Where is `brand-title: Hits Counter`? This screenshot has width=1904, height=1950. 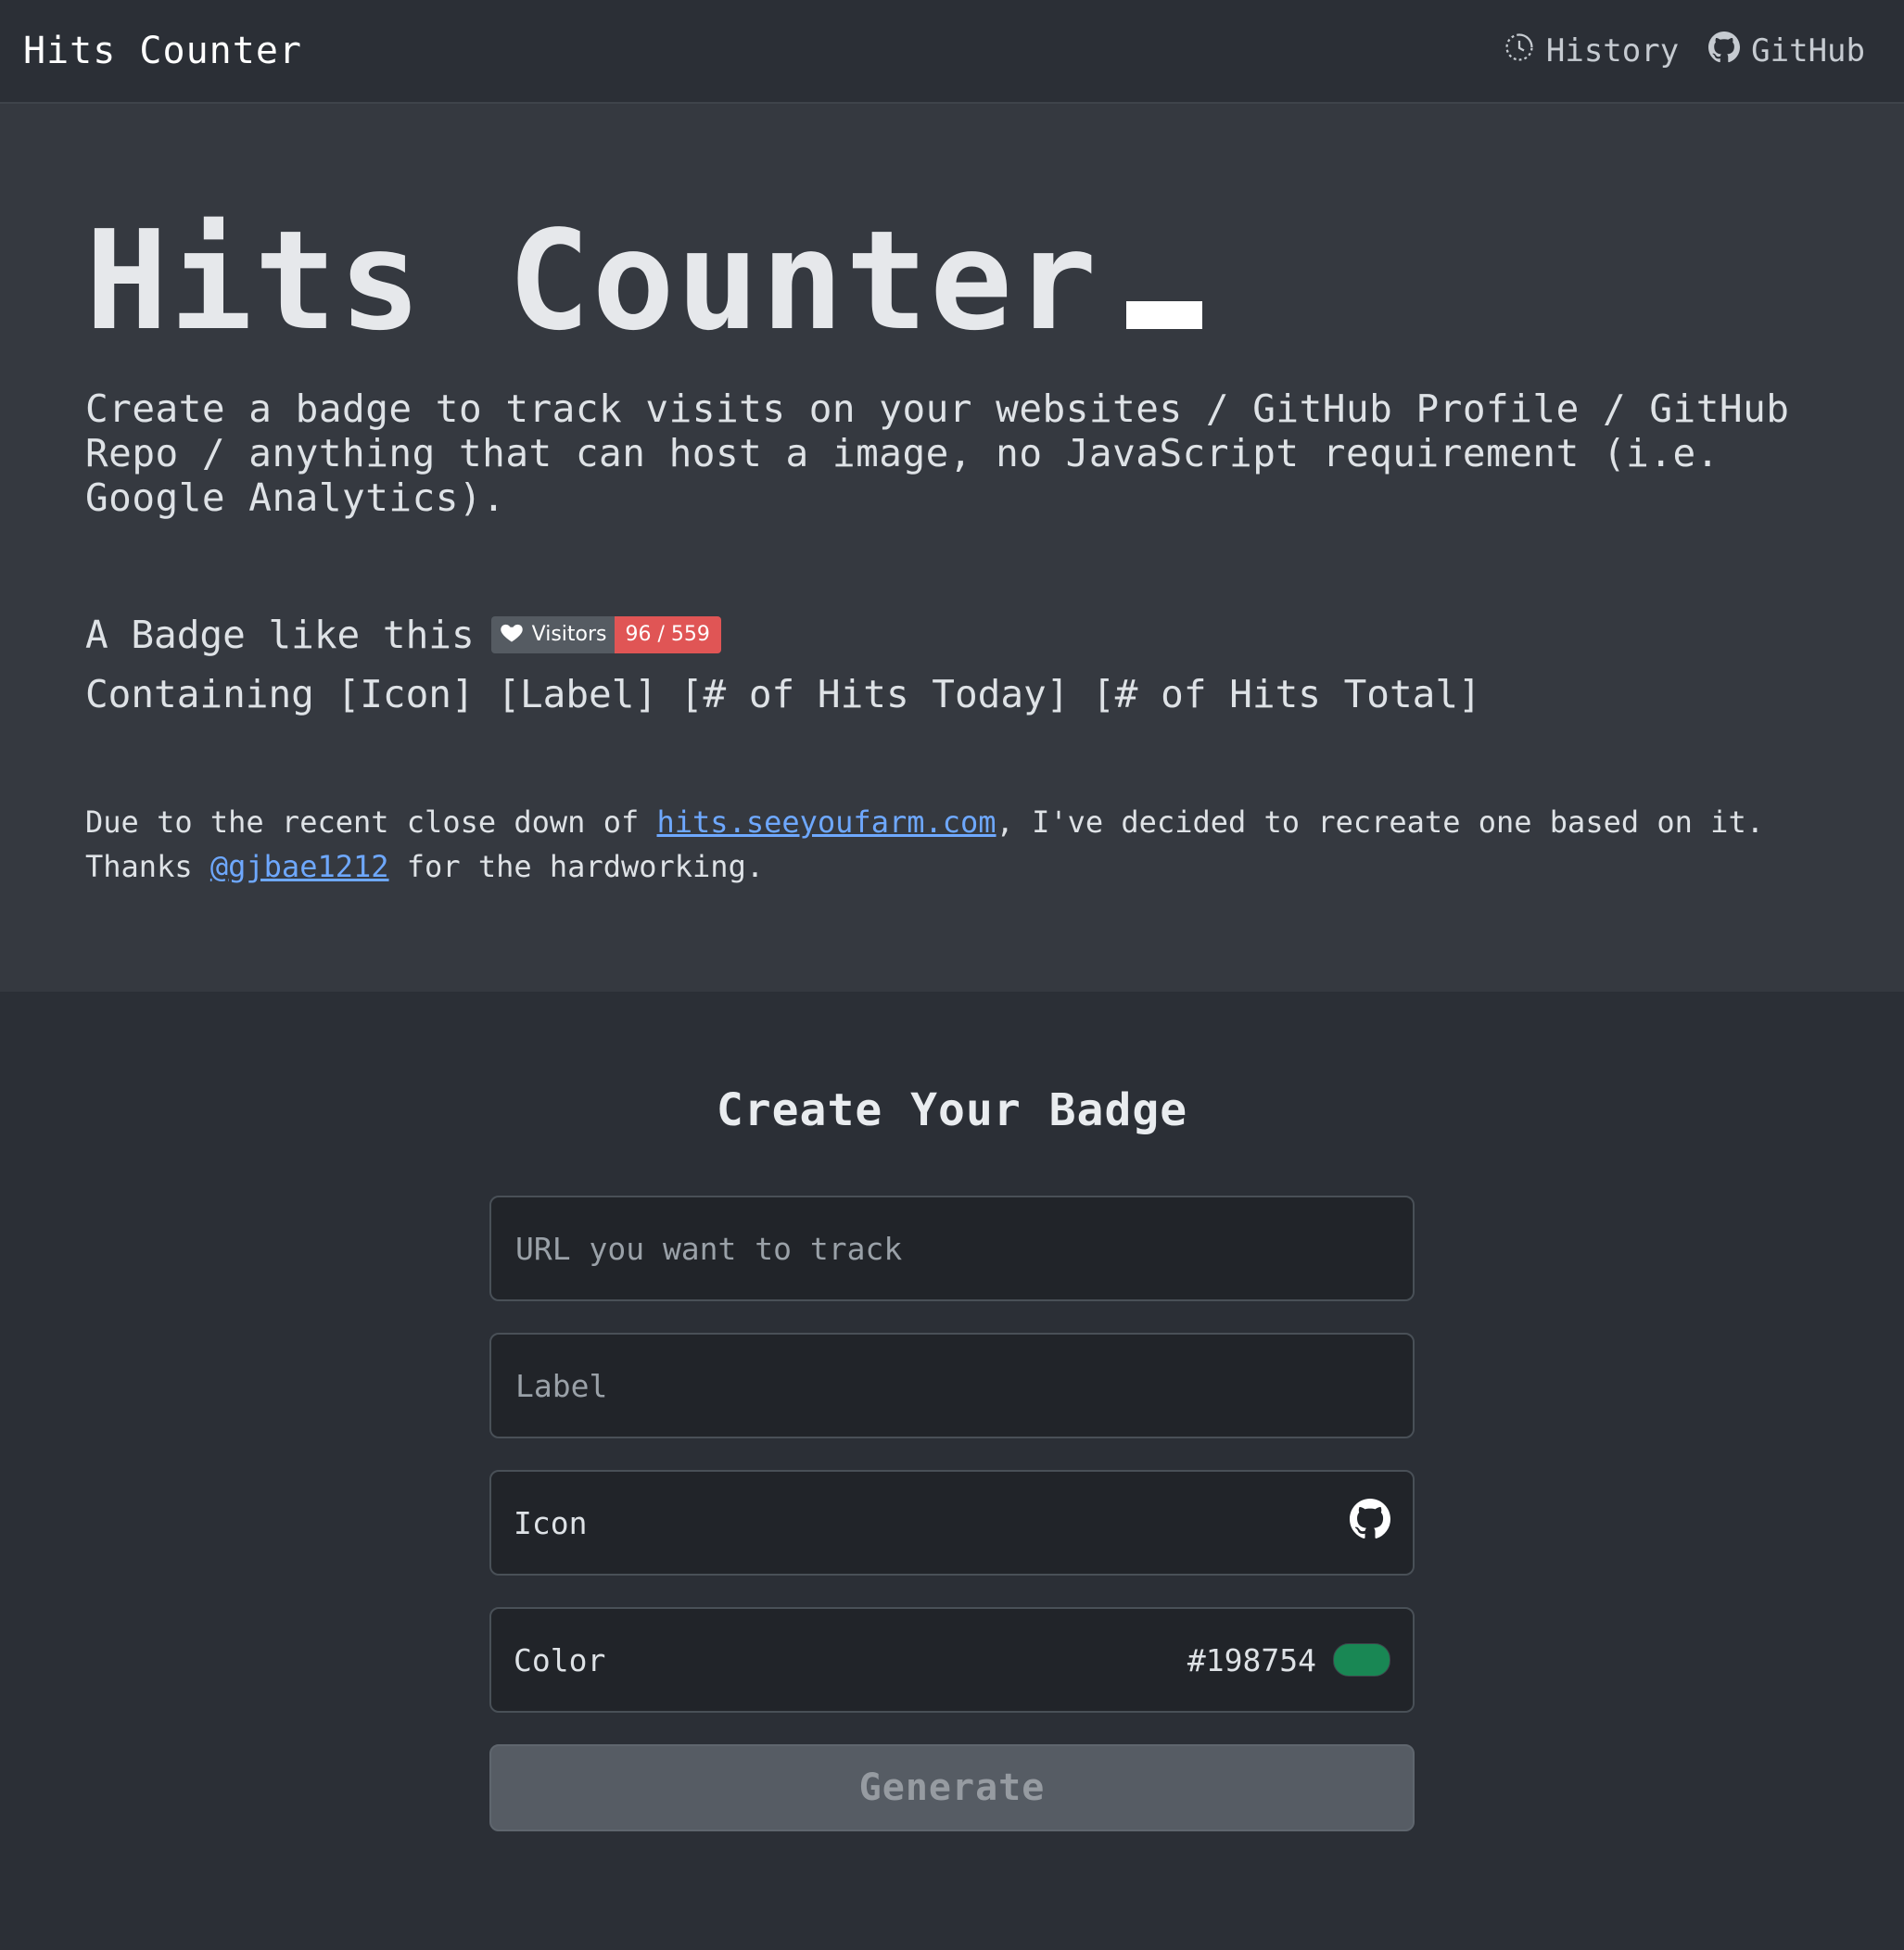 brand-title: Hits Counter is located at coordinates (162, 51).